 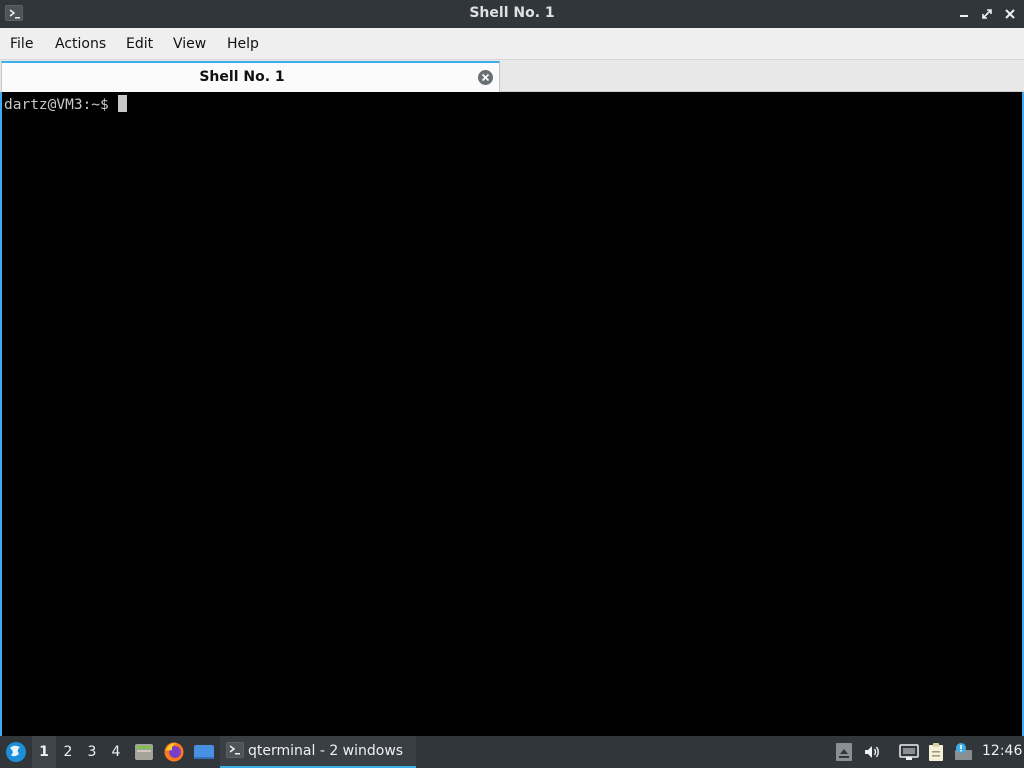 I want to click on file-manager-launcher, so click(x=144, y=752).